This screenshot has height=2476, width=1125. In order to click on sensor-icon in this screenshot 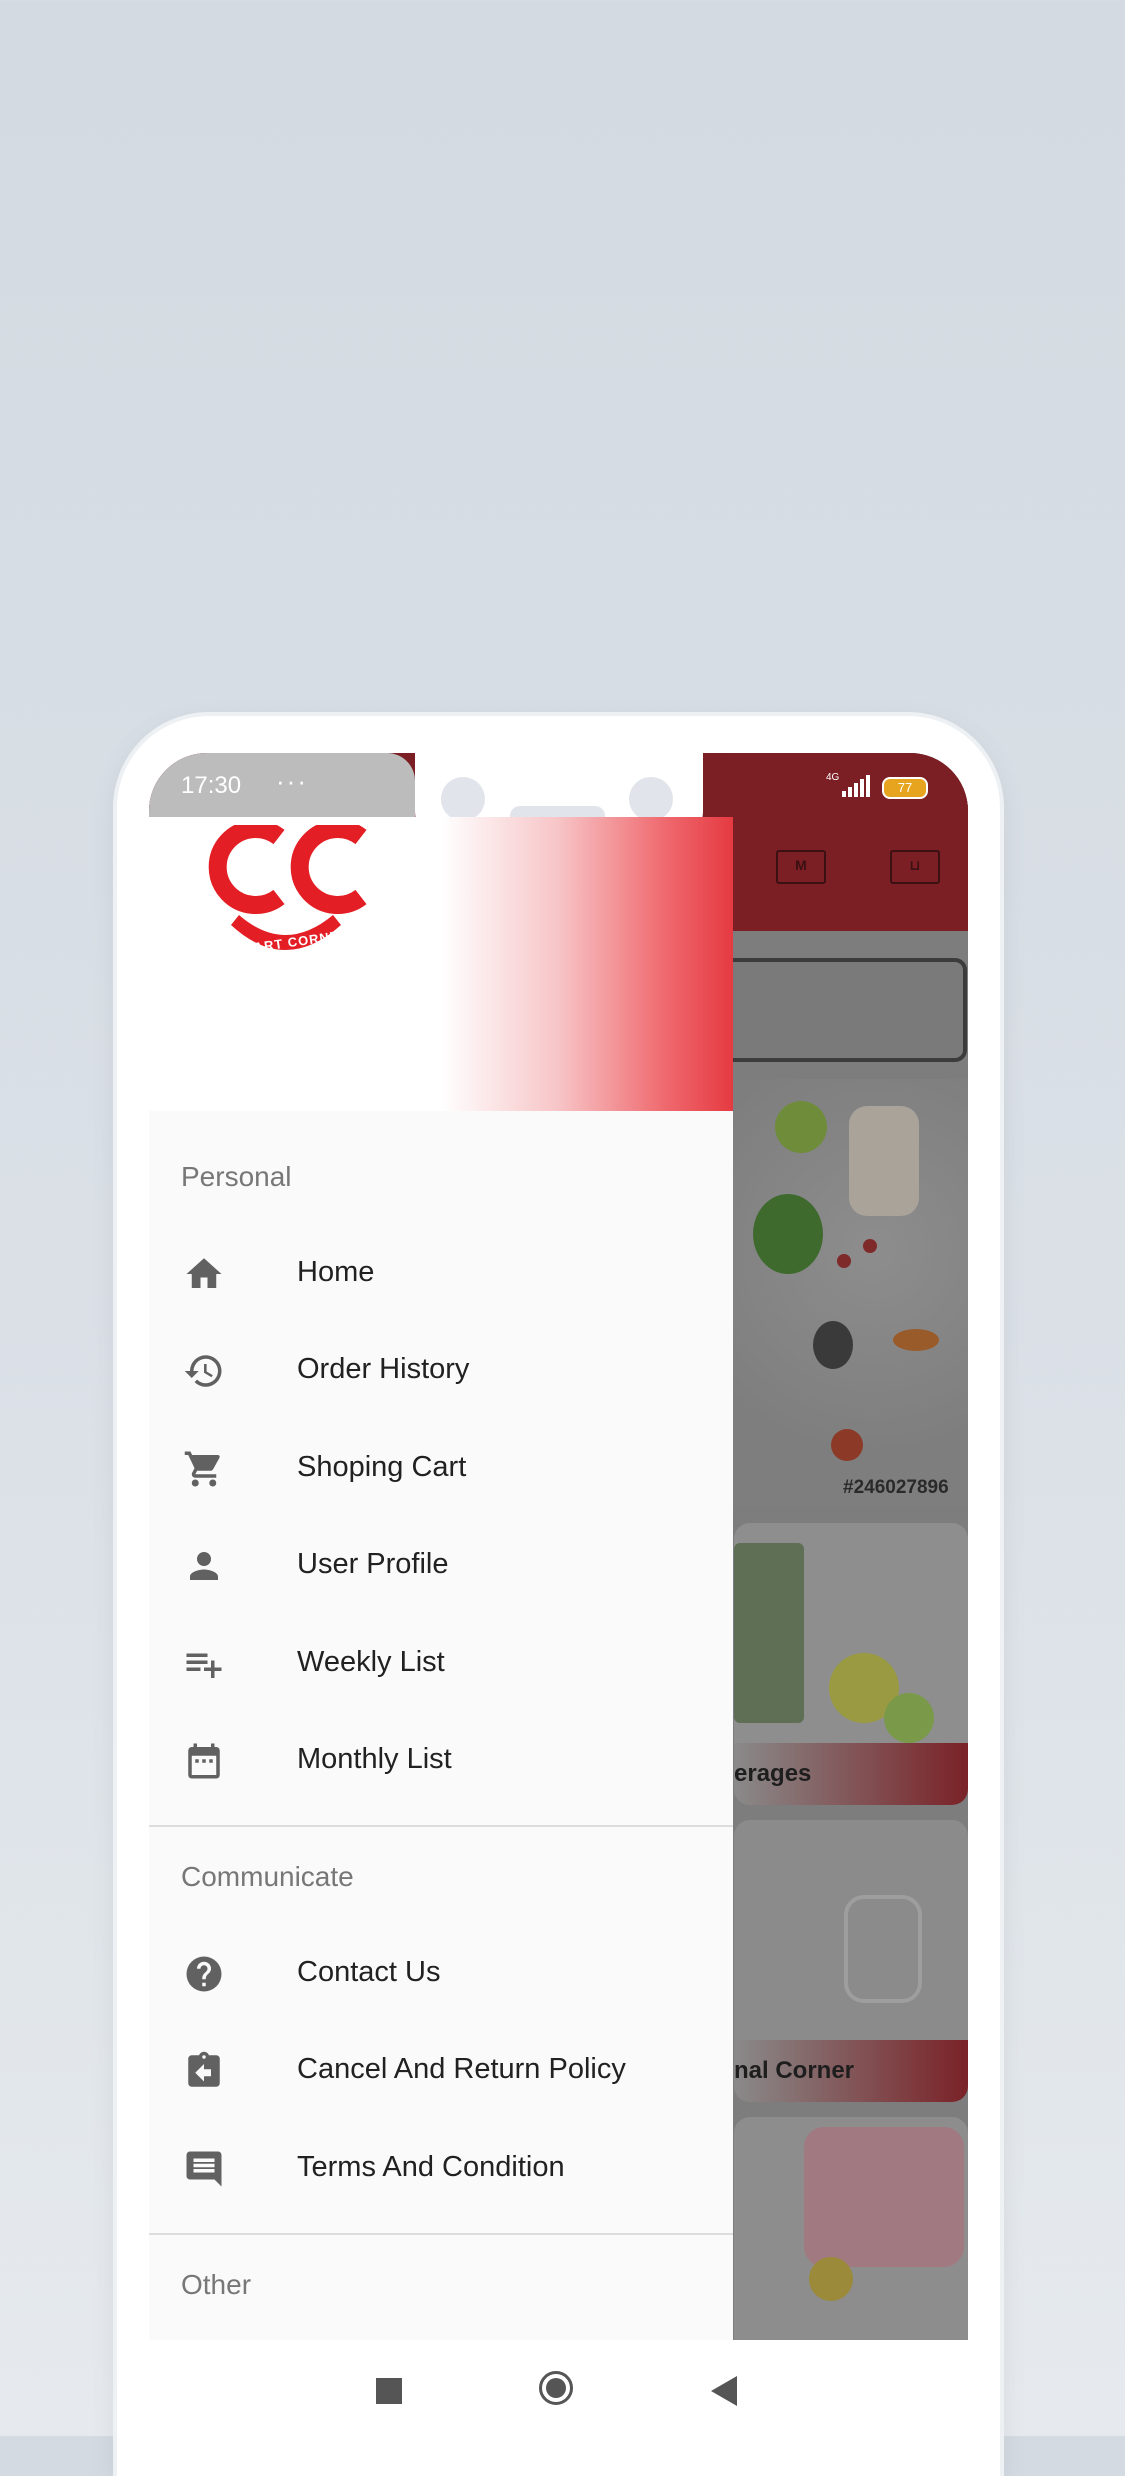, I will do `click(651, 799)`.